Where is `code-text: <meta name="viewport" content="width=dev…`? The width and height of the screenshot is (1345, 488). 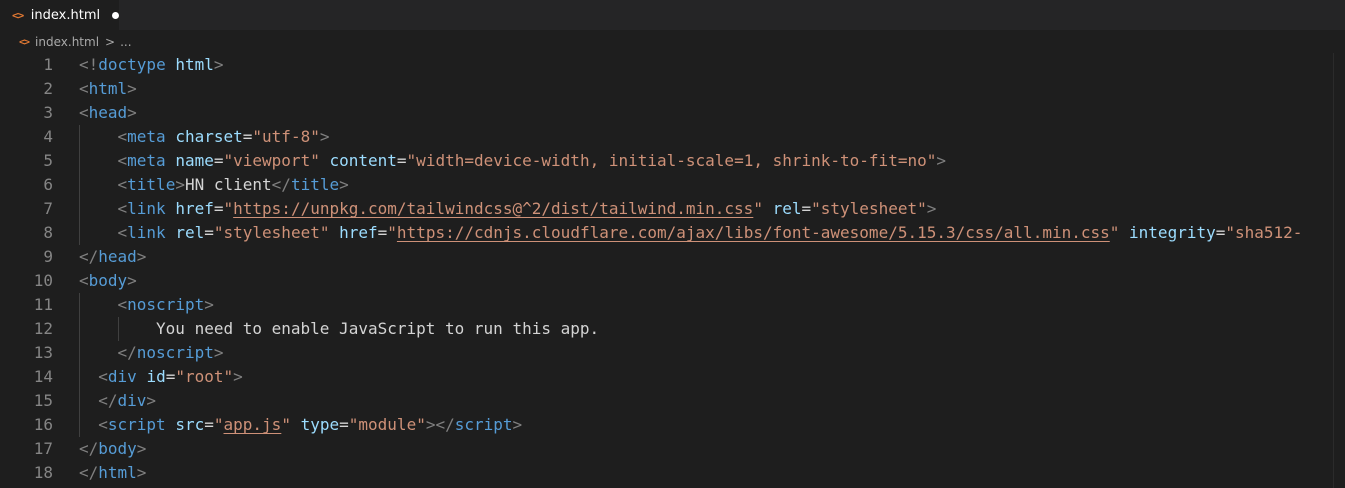
code-text: <meta name="viewport" content="width=dev… is located at coordinates (532, 161).